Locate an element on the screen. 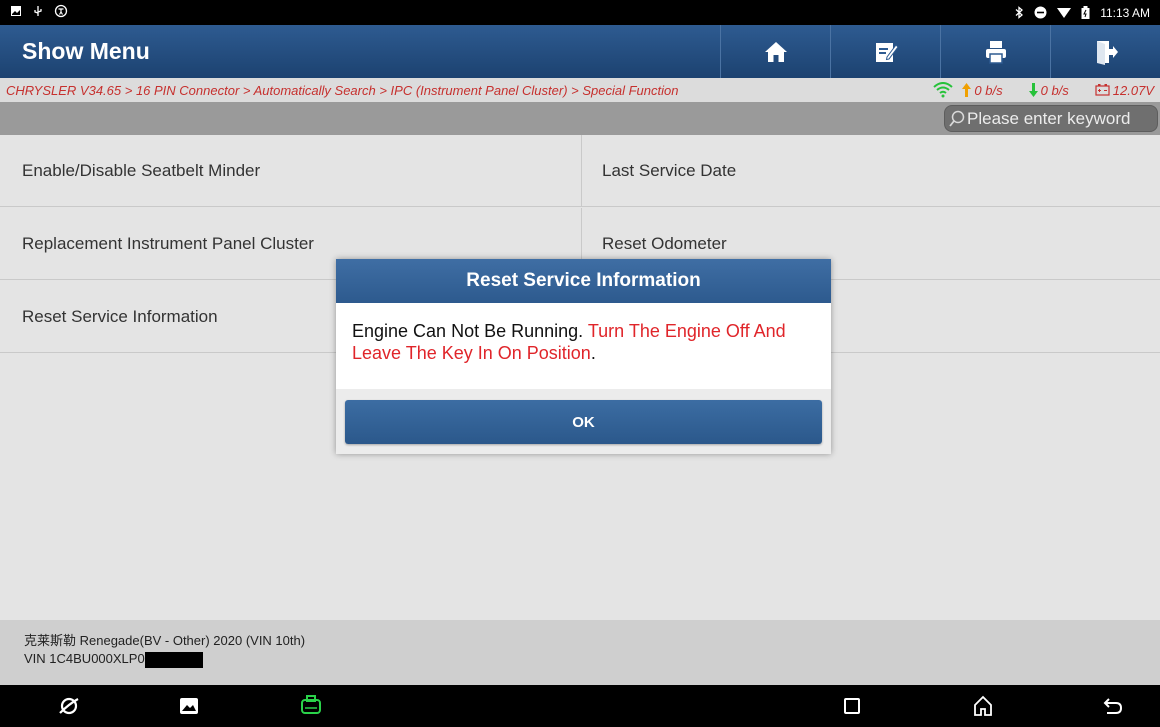 This screenshot has width=1160, height=727. dialog-title: Reset Service Information is located at coordinates (583, 281).